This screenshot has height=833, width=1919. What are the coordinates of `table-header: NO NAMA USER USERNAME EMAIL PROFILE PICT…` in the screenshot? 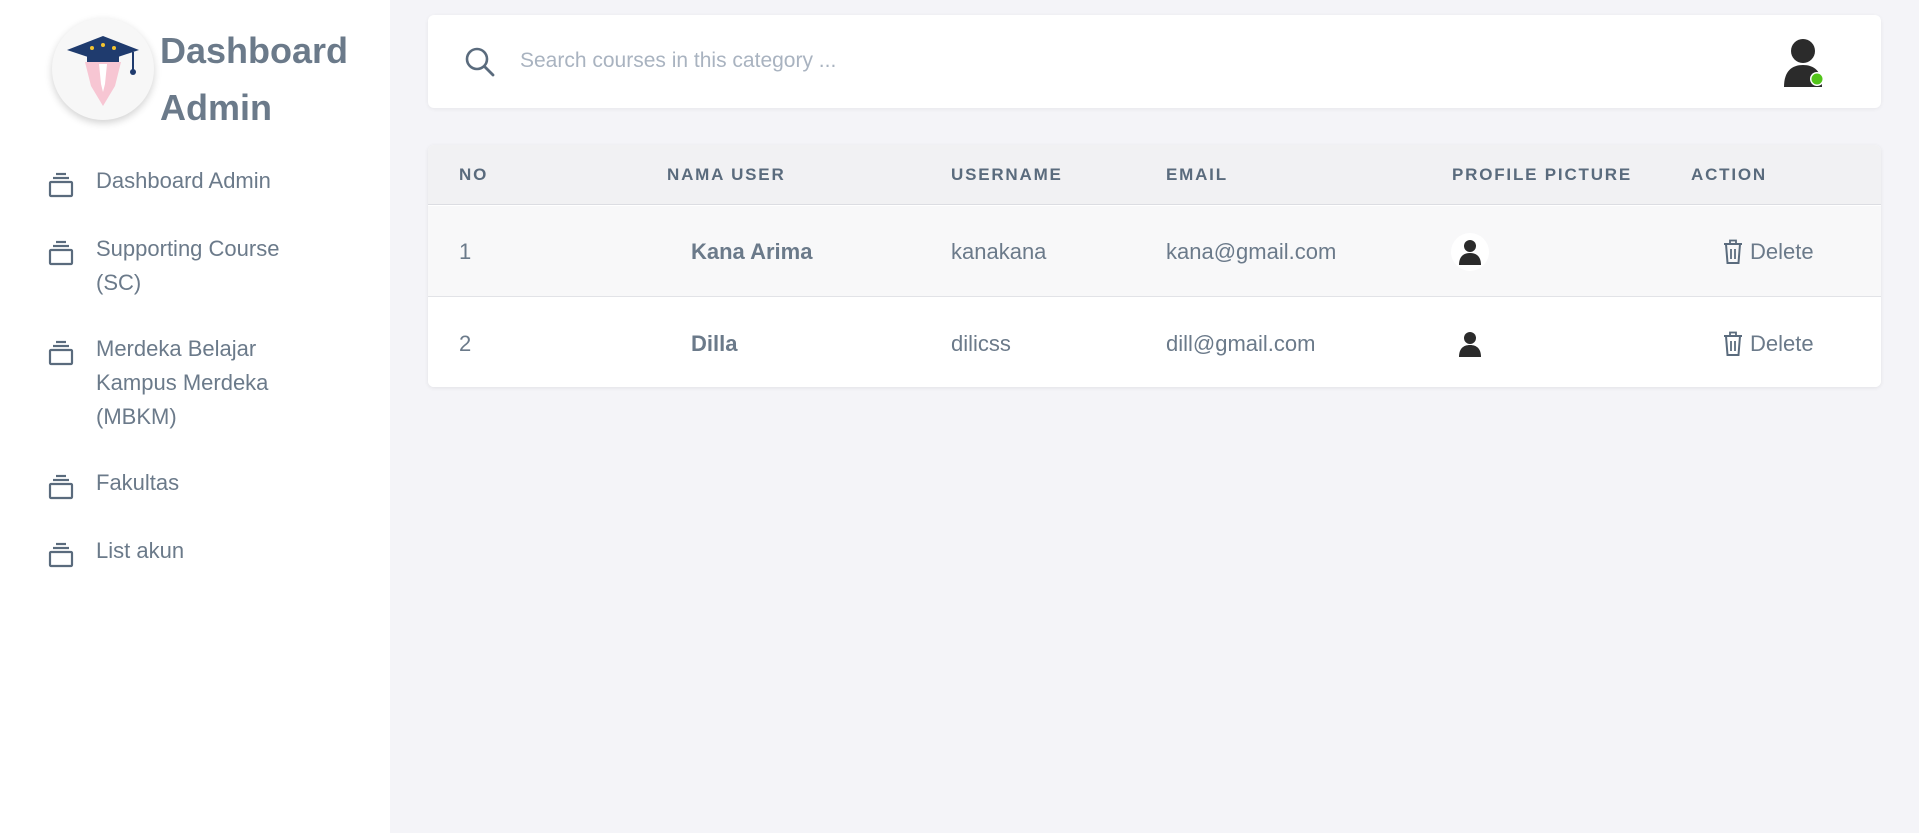 It's located at (1154, 175).